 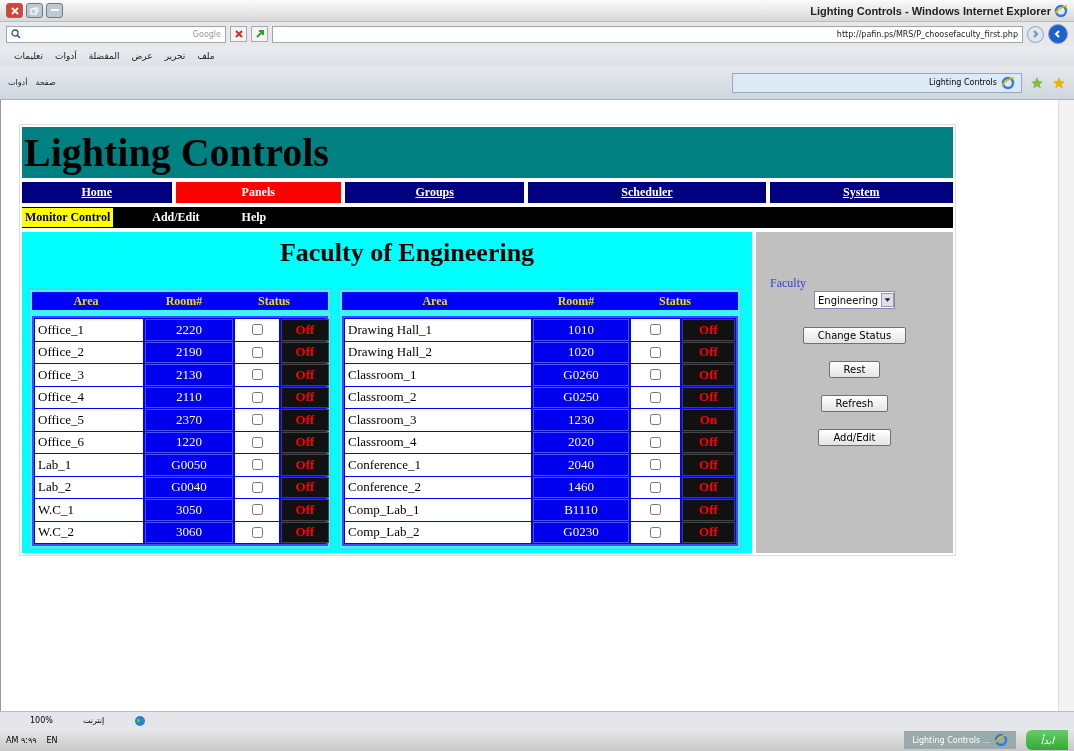 What do you see at coordinates (581, 442) in the screenshot?
I see `room-cell: 2020` at bounding box center [581, 442].